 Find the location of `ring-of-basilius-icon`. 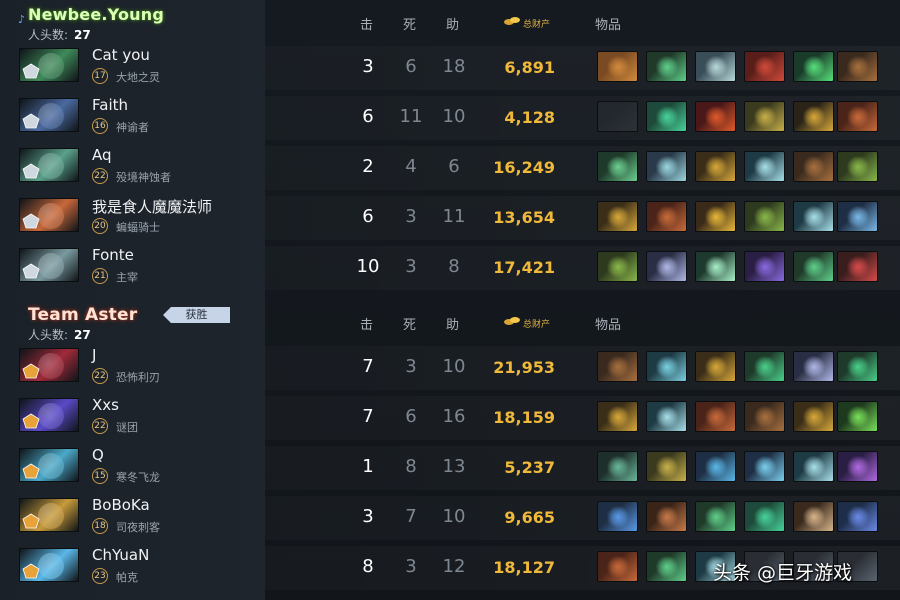

ring-of-basilius-icon is located at coordinates (618, 67).